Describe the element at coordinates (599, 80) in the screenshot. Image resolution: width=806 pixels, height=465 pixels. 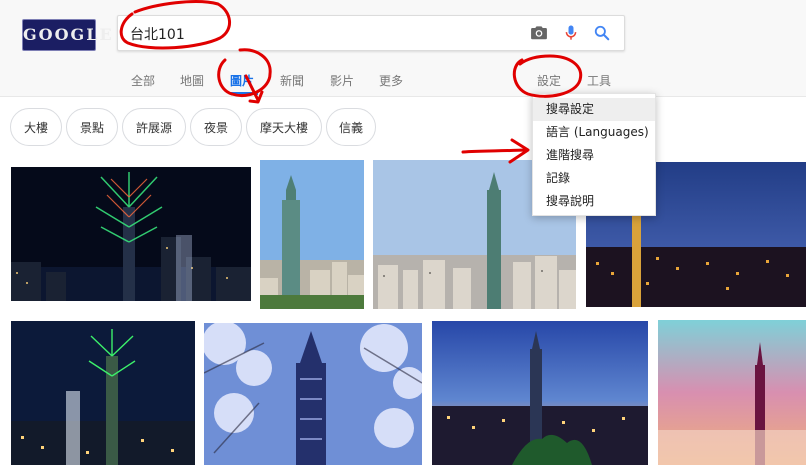
I see `tools-button: 工具` at that location.